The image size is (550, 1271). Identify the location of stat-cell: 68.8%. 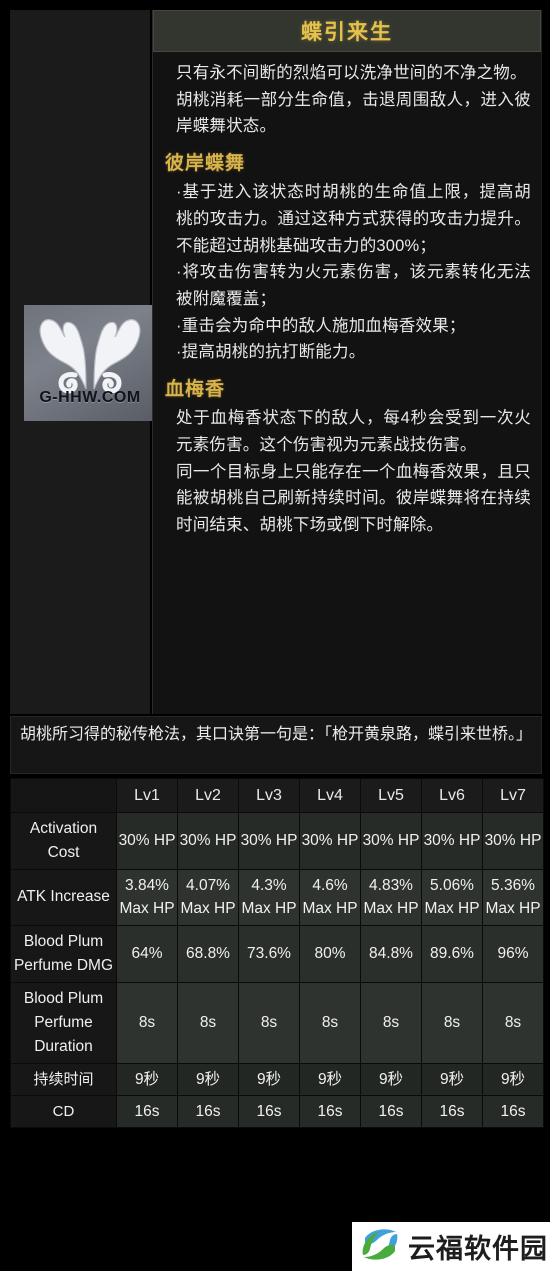
(208, 953).